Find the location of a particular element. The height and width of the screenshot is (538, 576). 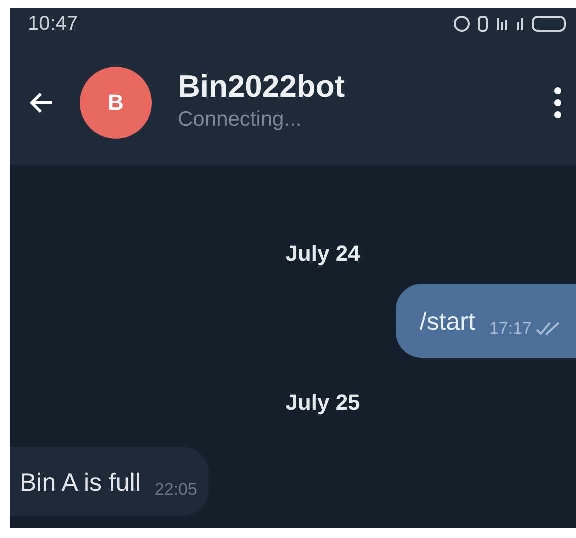

status-time: 10:47 is located at coordinates (53, 24).